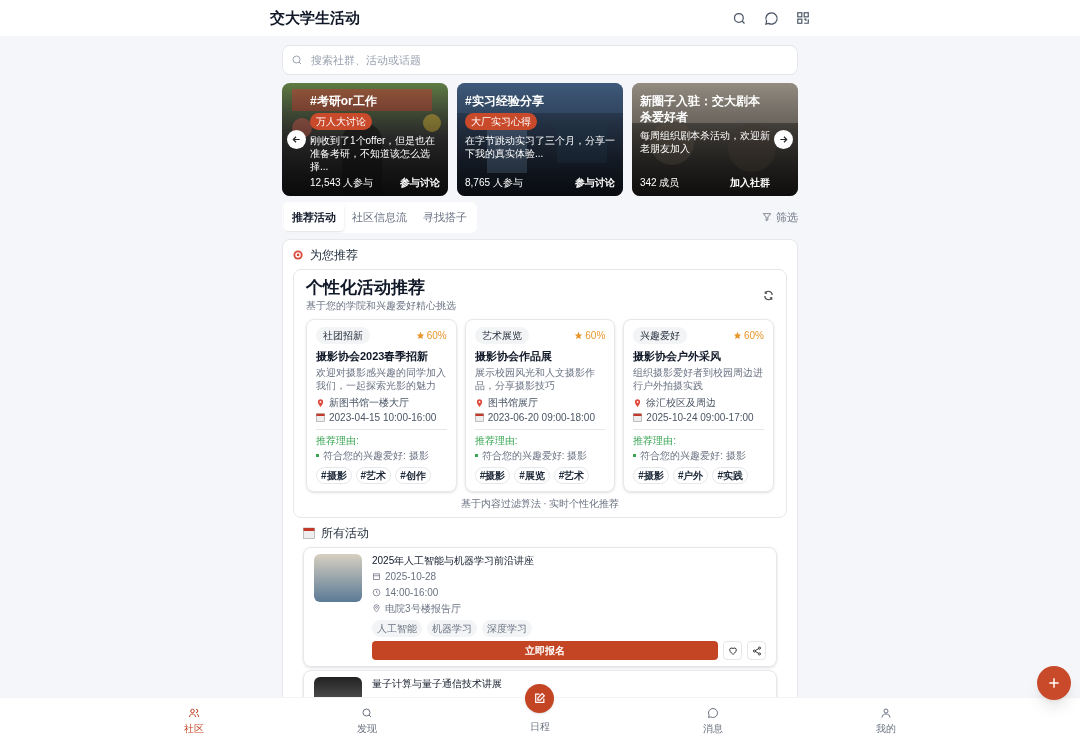  I want to click on arrow-left-icon, so click(296, 139).